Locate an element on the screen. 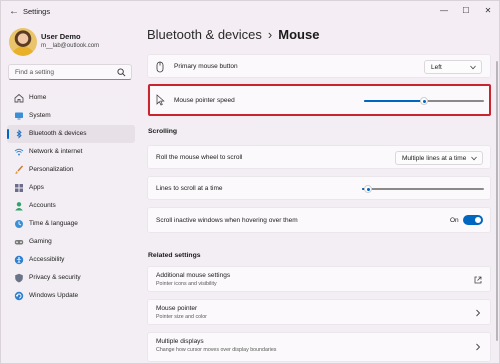 This screenshot has width=500, height=364. search-placeholder: Find a setting is located at coordinates (35, 72).